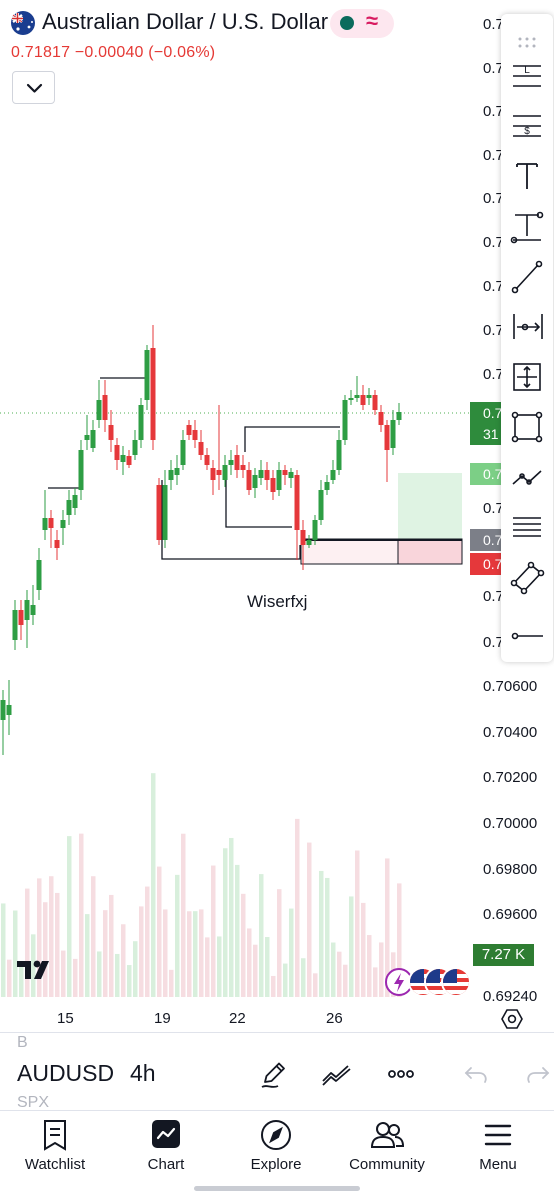 The width and height of the screenshot is (554, 1199). What do you see at coordinates (527, 576) in the screenshot?
I see `rotated-rectangle-icon` at bounding box center [527, 576].